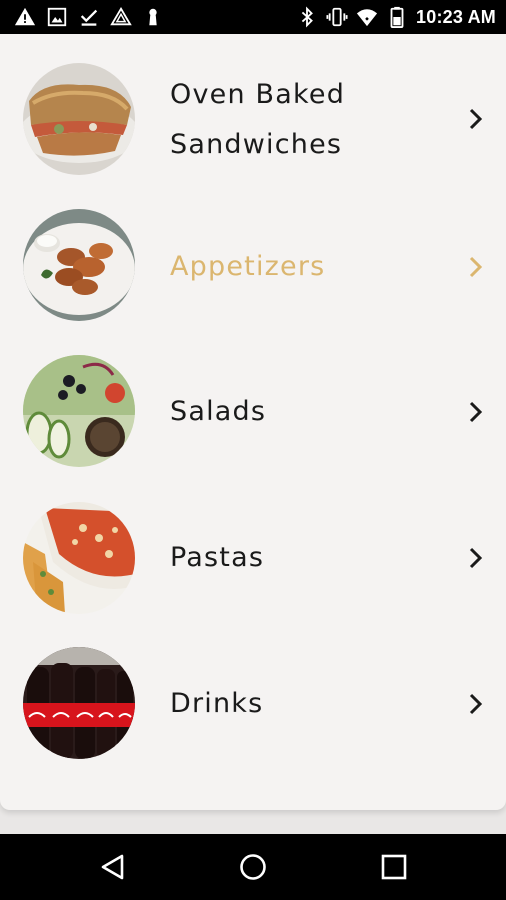 The image size is (506, 900). I want to click on category-label: Drinks, so click(217, 703).